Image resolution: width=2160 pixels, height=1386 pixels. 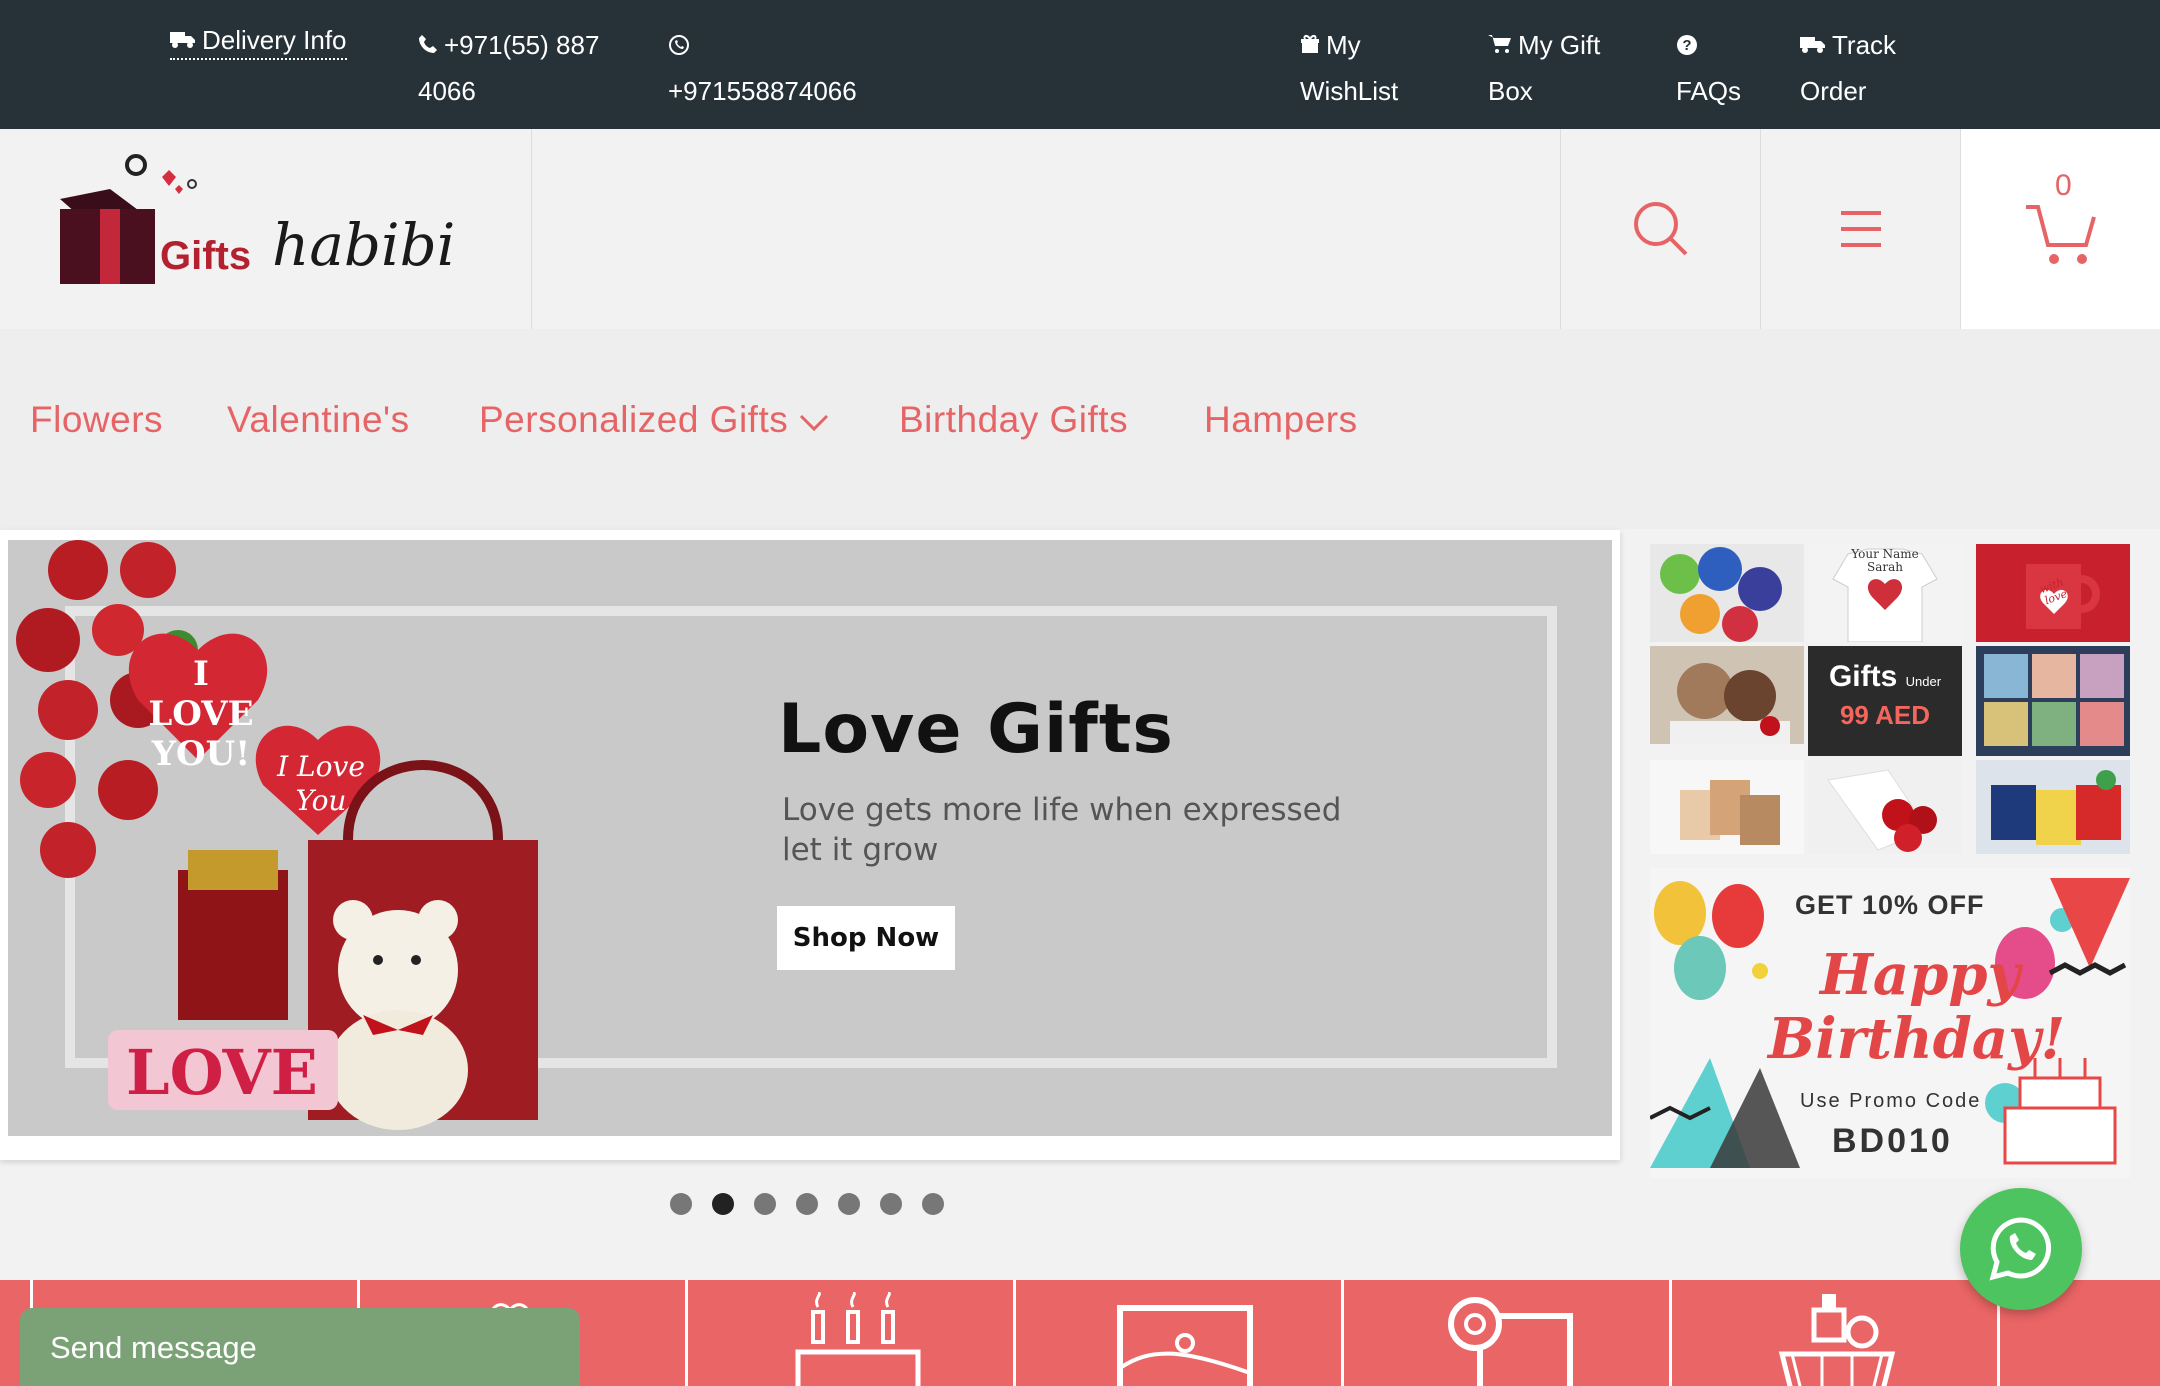 I want to click on search-button, so click(x=1660, y=229).